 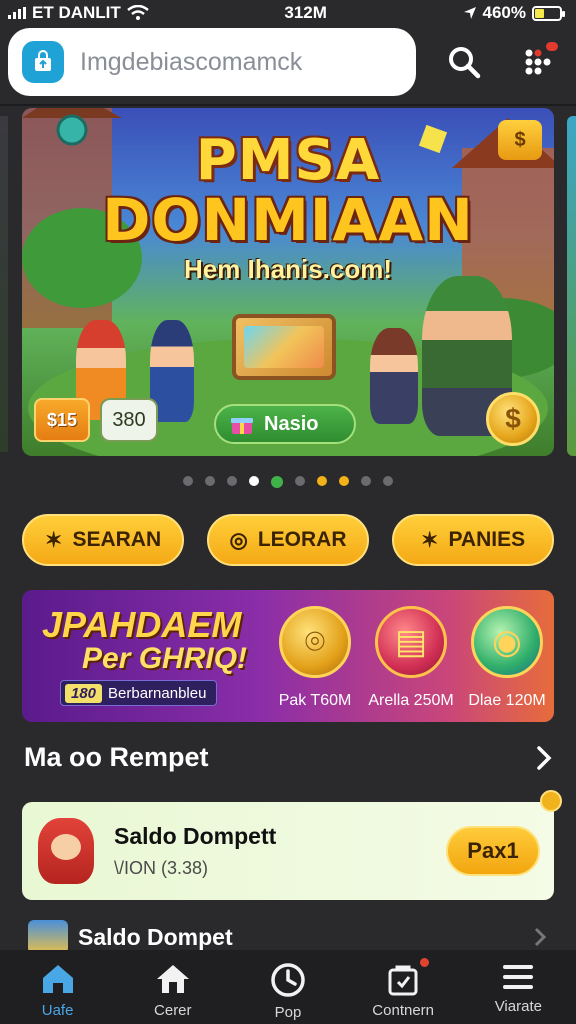 I want to click on wallet-title: Saldo Dompett, so click(x=195, y=836).